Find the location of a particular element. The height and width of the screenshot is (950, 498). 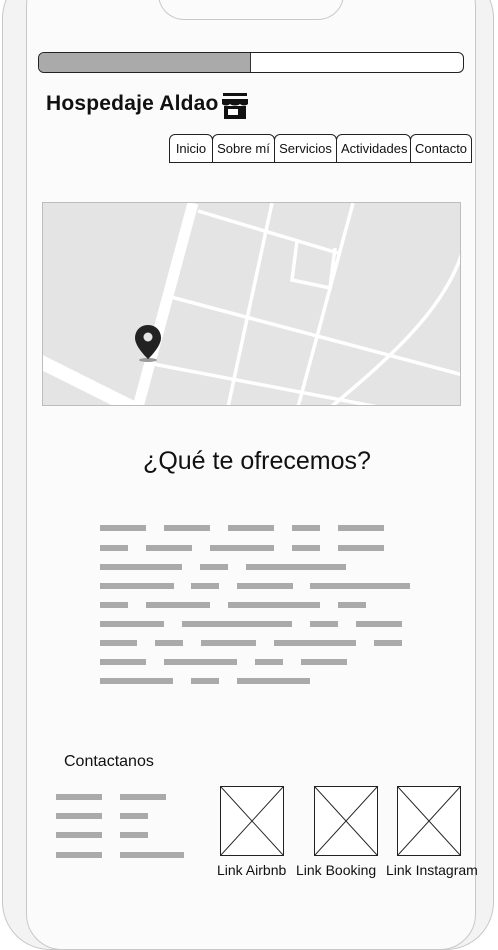

instagram-image-placeholder is located at coordinates (429, 821).